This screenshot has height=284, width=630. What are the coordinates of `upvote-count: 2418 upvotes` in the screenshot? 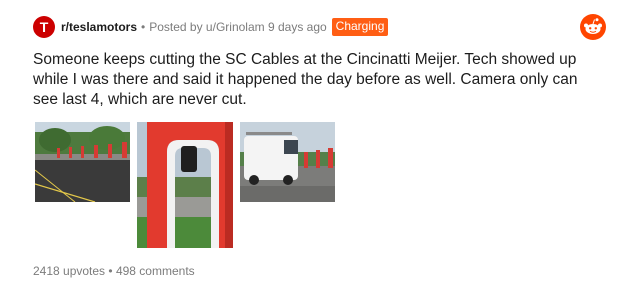 It's located at (69, 271).